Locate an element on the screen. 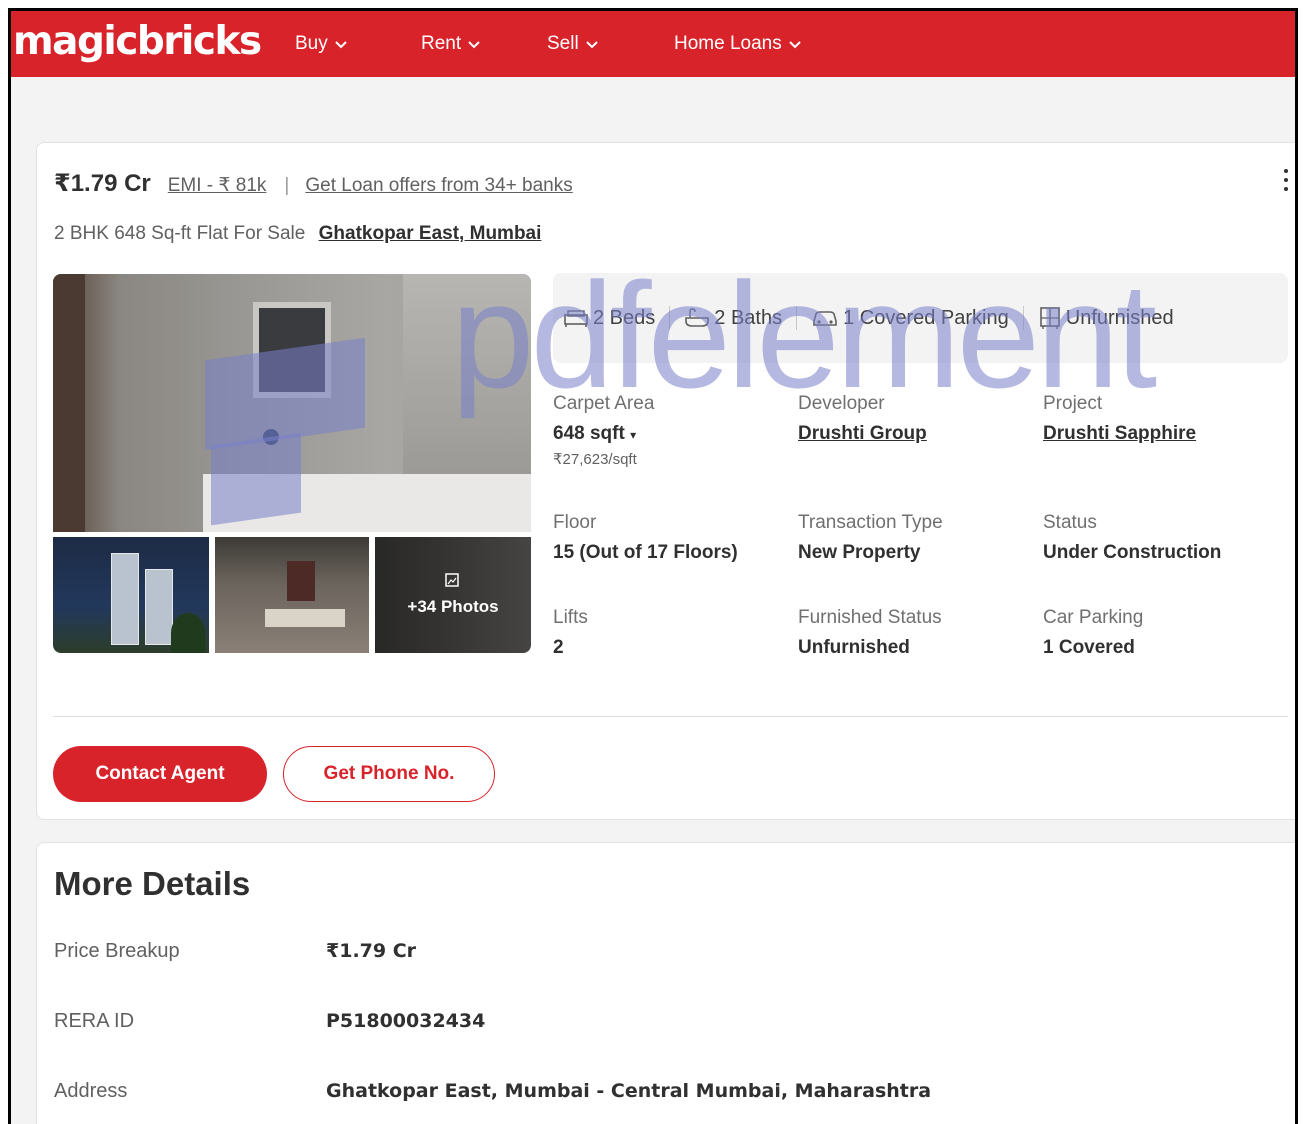 This screenshot has width=1303, height=1124. loan-offers-link: Get Loan offers from 34+ banks is located at coordinates (438, 186).